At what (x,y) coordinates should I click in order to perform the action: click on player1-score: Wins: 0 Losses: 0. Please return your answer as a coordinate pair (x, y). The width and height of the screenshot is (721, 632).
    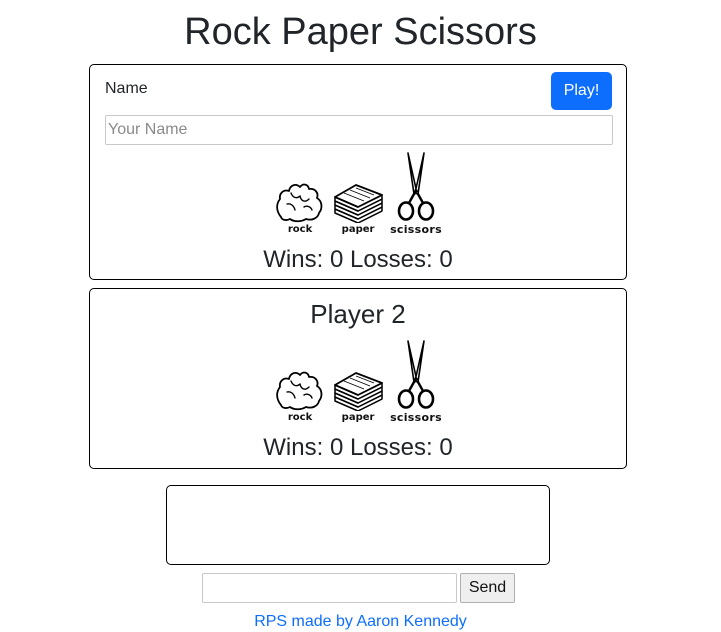
    Looking at the image, I should click on (358, 260).